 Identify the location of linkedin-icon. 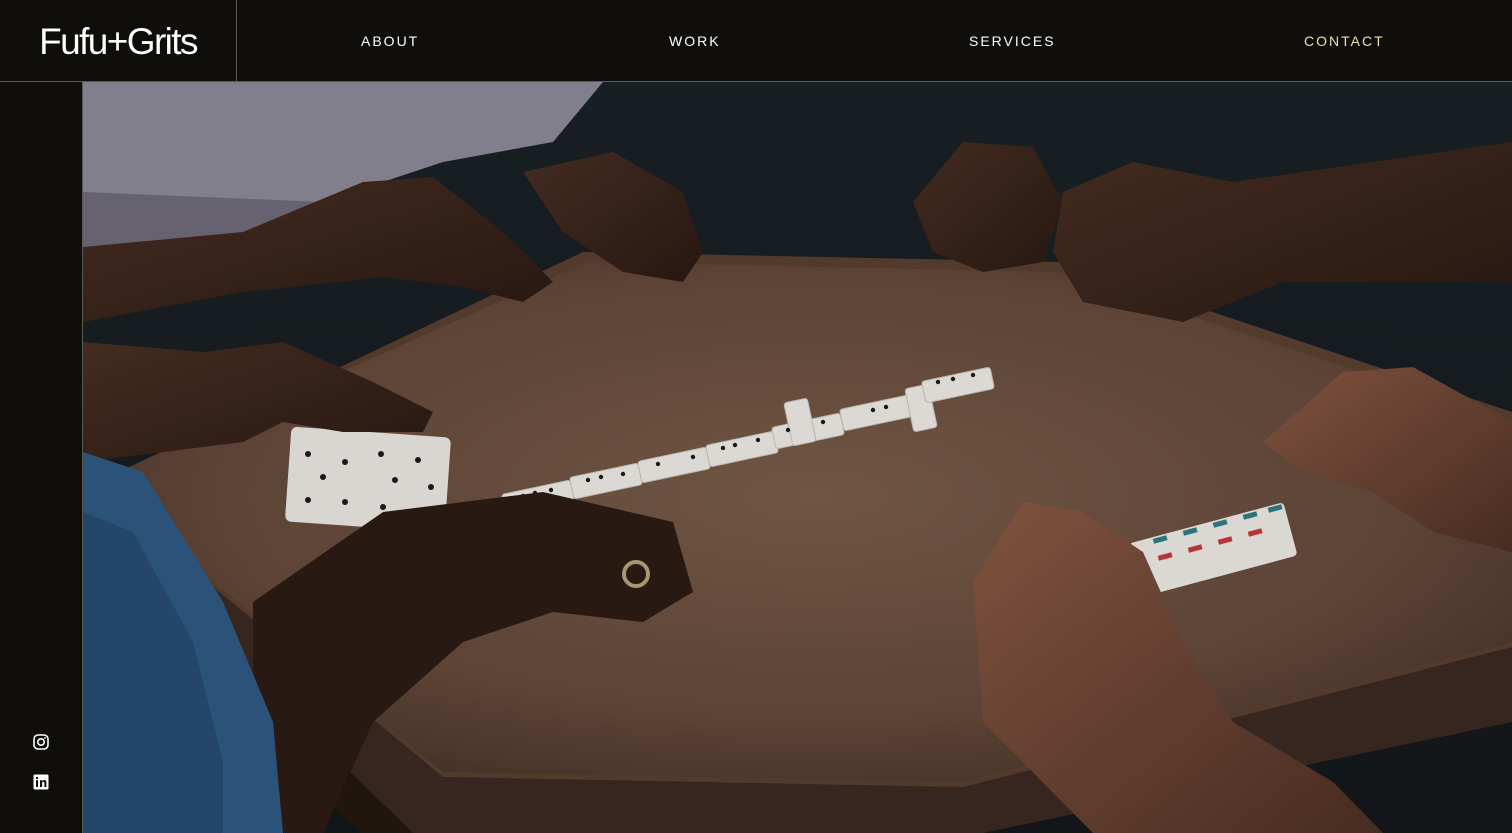
(41, 782).